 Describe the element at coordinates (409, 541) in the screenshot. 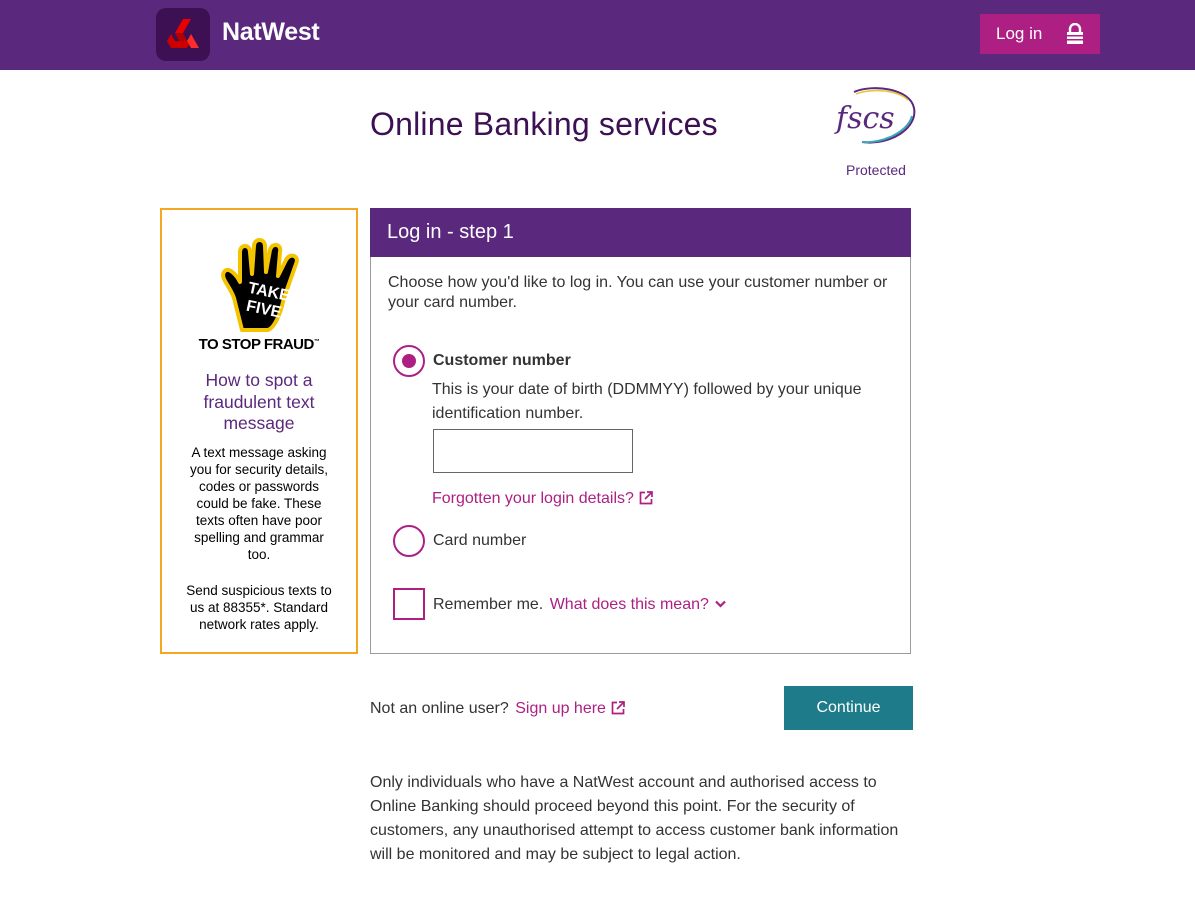

I see `card-number-radio` at that location.